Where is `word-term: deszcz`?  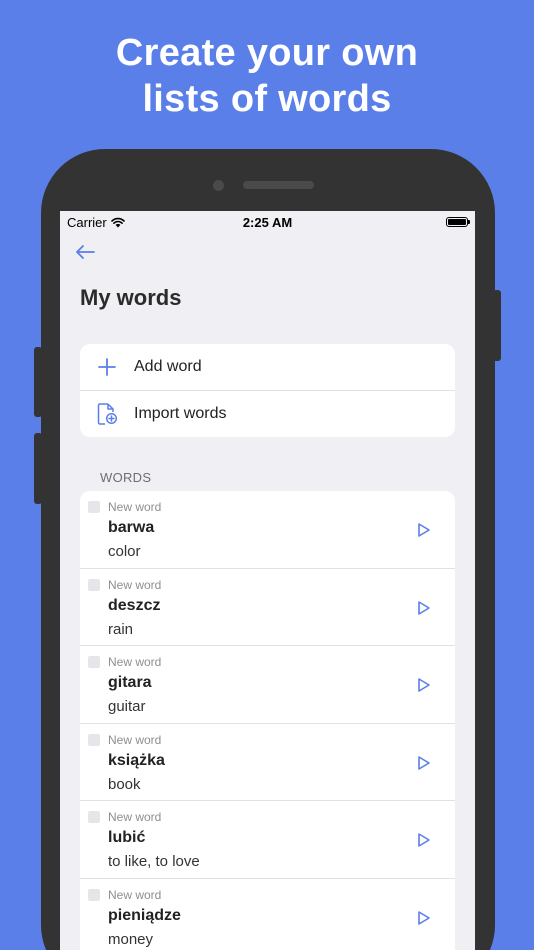
word-term: deszcz is located at coordinates (134, 605).